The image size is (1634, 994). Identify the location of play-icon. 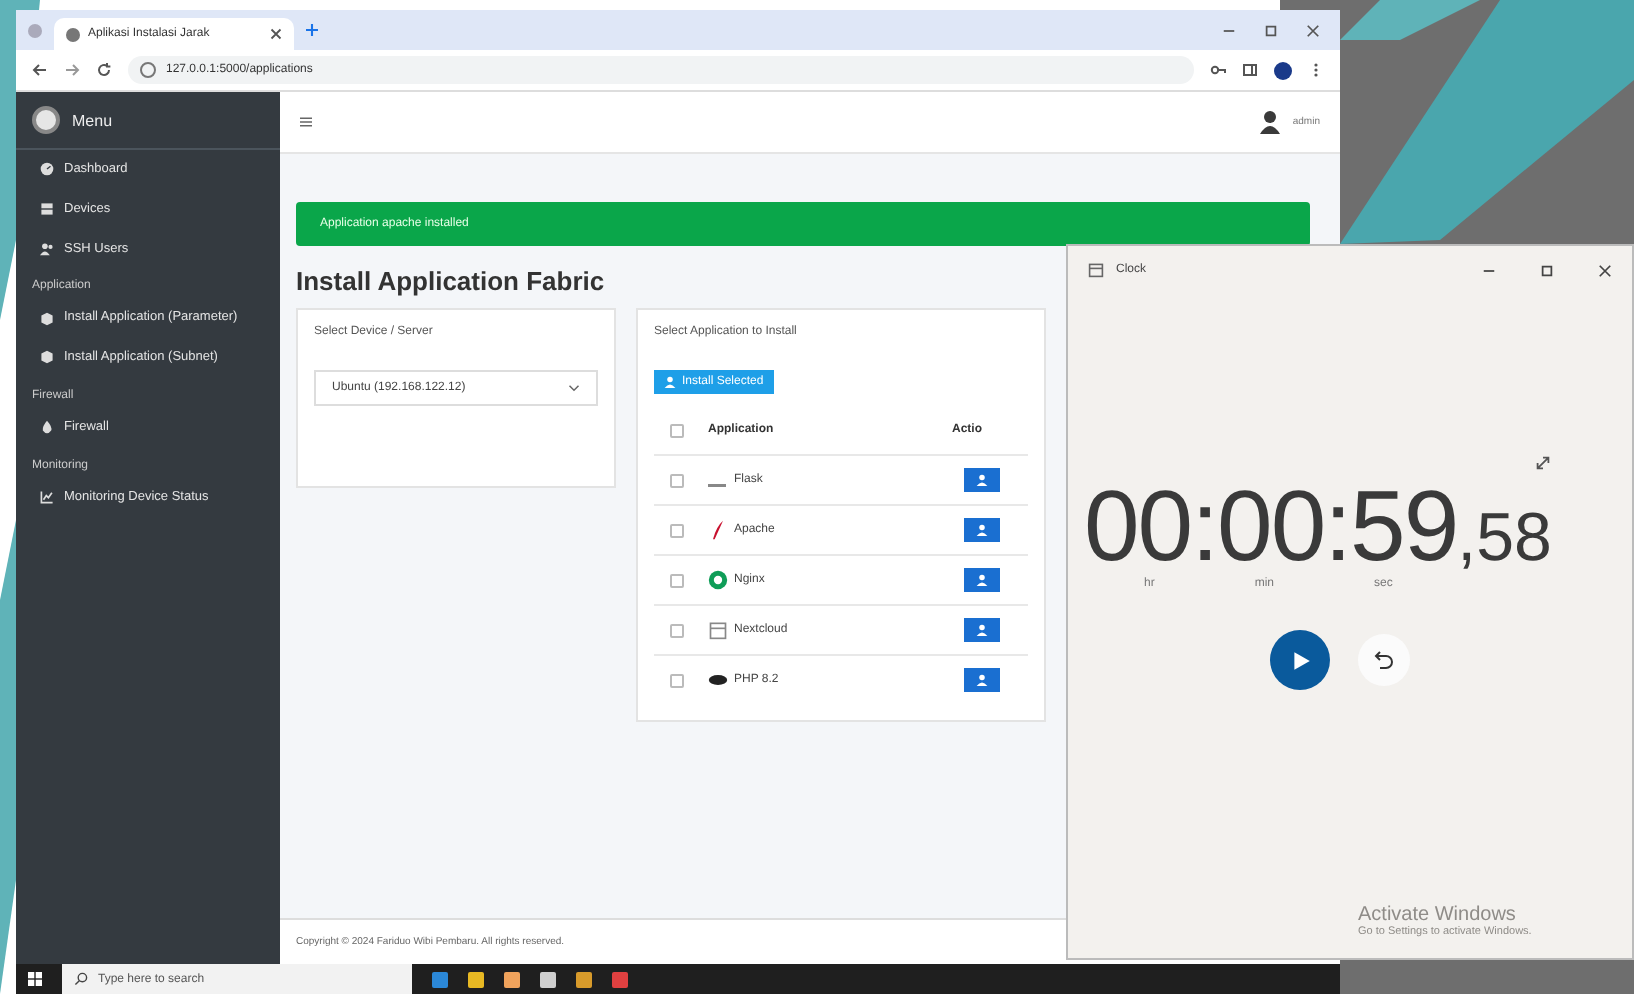
(1300, 660).